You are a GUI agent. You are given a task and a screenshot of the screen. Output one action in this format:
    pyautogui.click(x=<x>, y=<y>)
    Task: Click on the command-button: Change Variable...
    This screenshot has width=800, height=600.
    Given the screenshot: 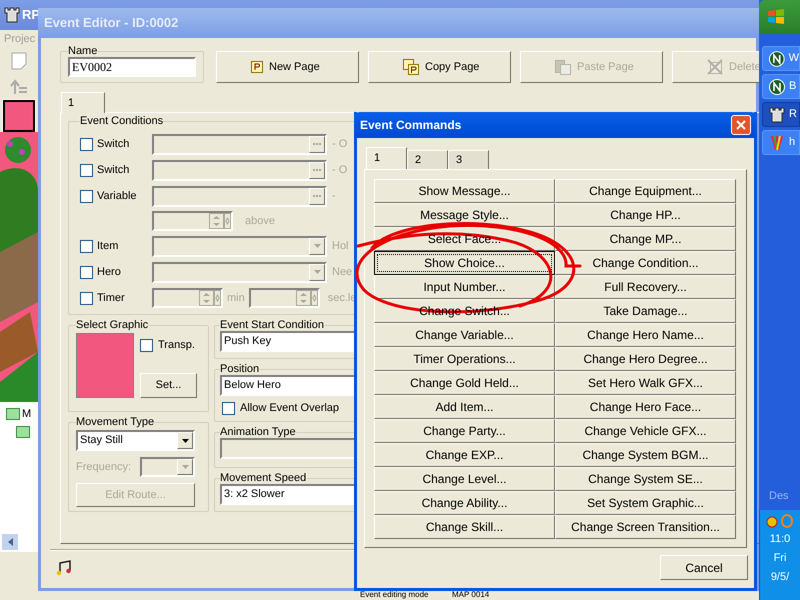 What is the action you would take?
    pyautogui.click(x=464, y=335)
    